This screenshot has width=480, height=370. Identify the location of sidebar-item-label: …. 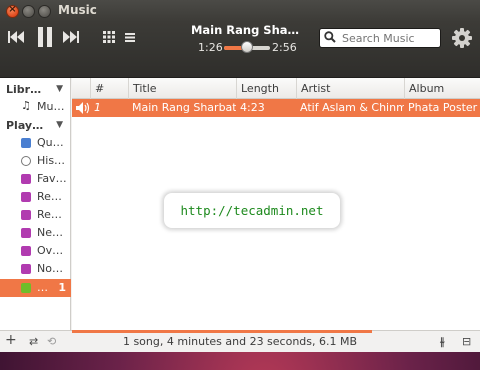
(42, 287).